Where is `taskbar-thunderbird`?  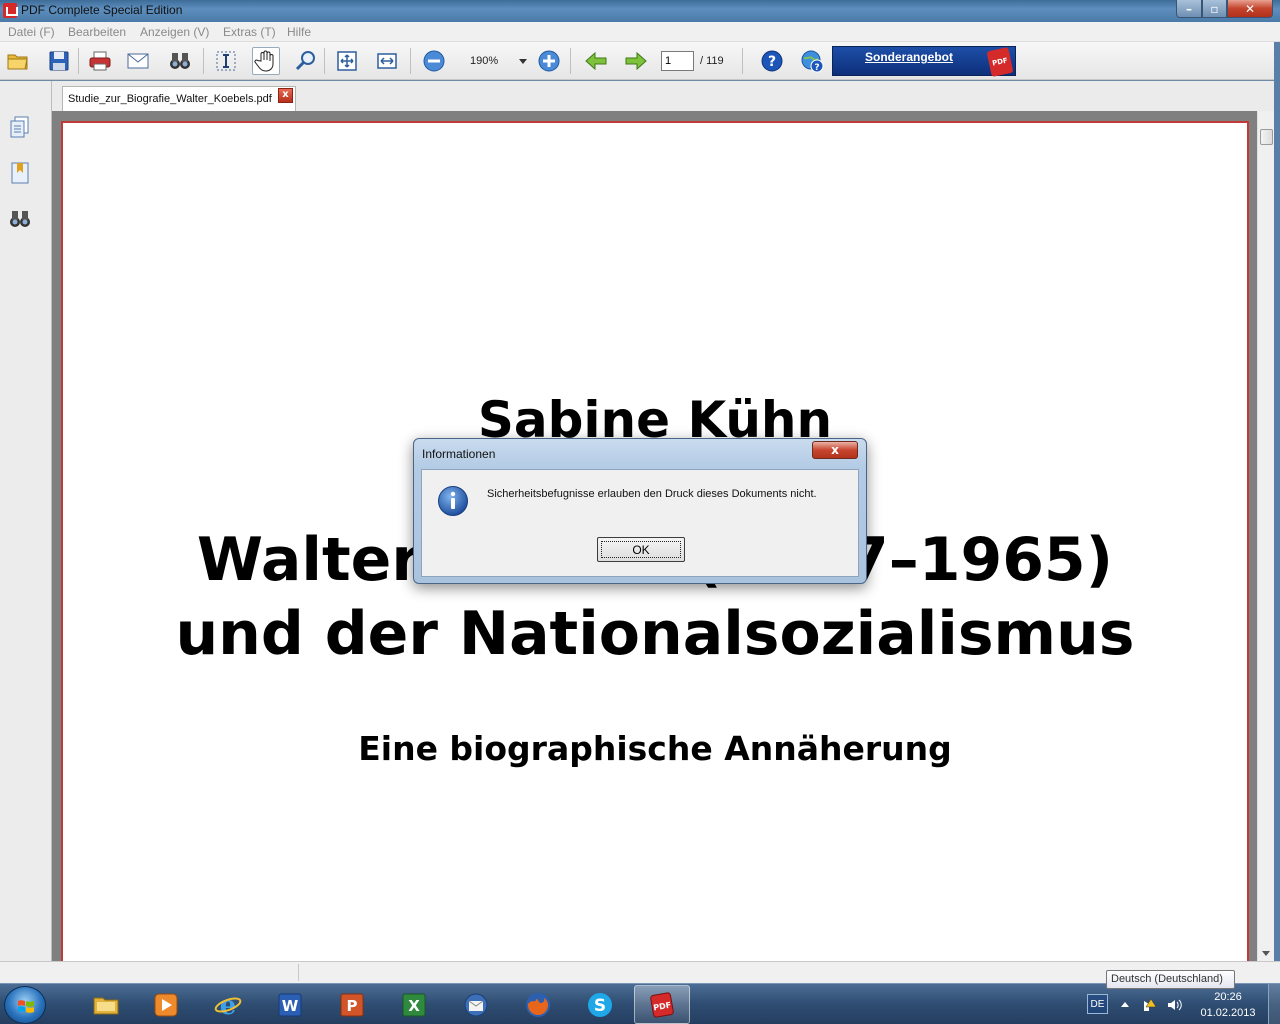 taskbar-thunderbird is located at coordinates (476, 1004).